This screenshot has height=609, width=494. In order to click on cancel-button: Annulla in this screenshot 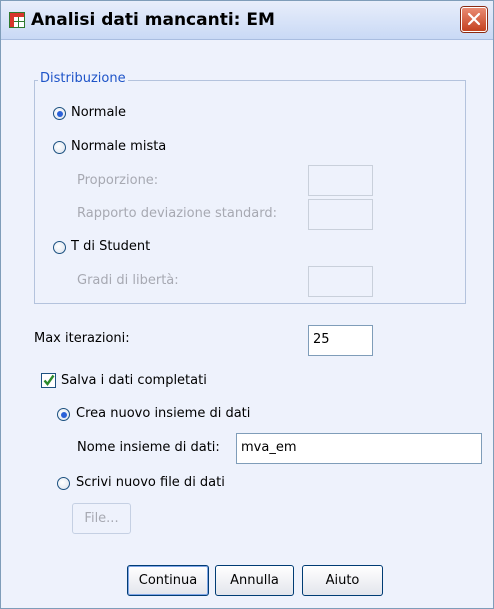, I will do `click(254, 580)`.